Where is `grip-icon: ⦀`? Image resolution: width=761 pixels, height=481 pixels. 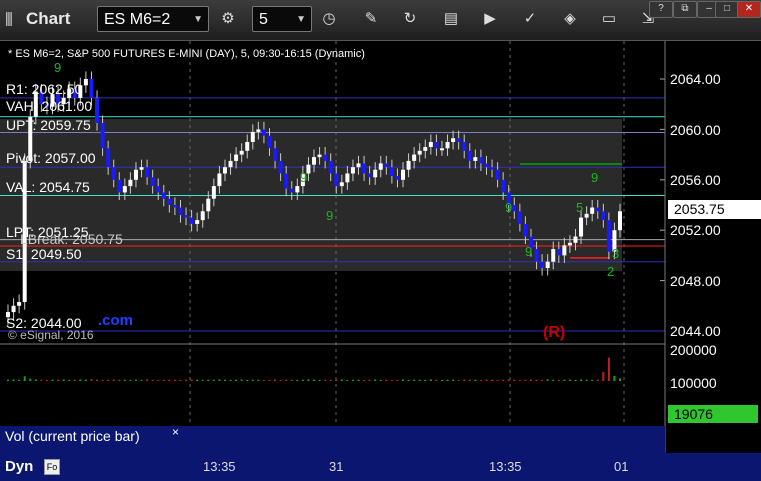
grip-icon: ⦀ is located at coordinates (9, 20).